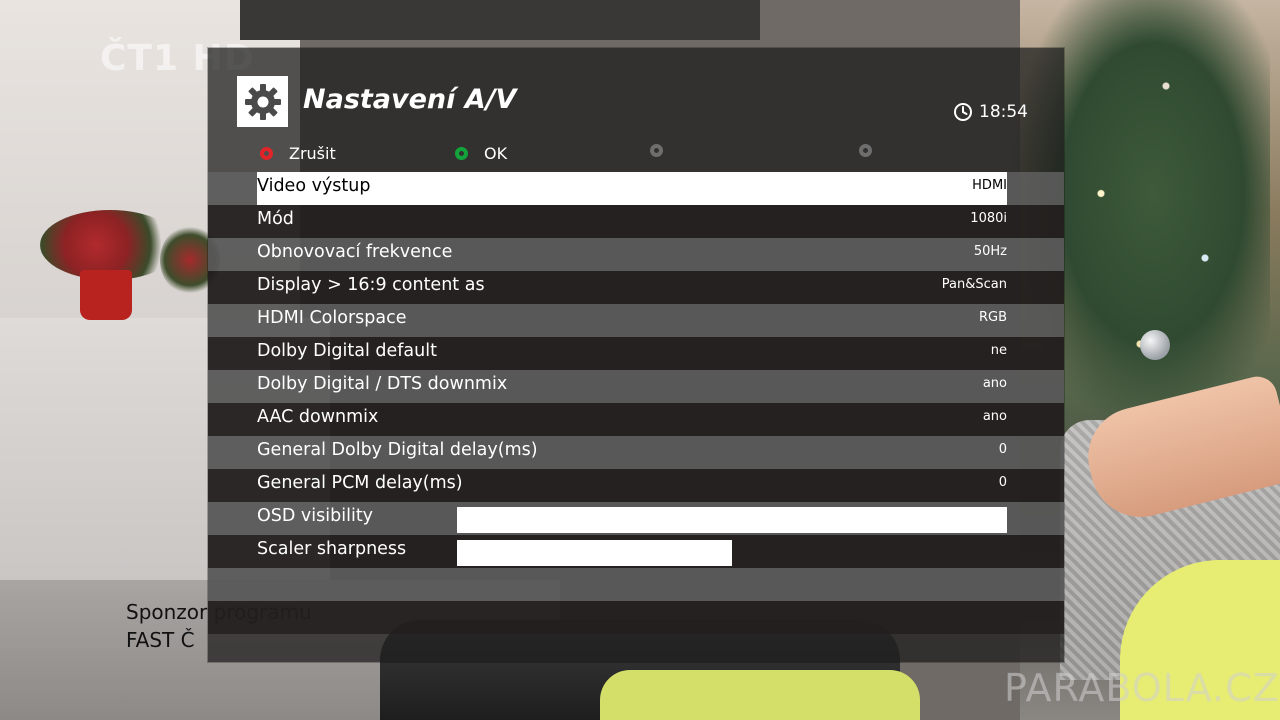  What do you see at coordinates (963, 112) in the screenshot?
I see `clock-icon` at bounding box center [963, 112].